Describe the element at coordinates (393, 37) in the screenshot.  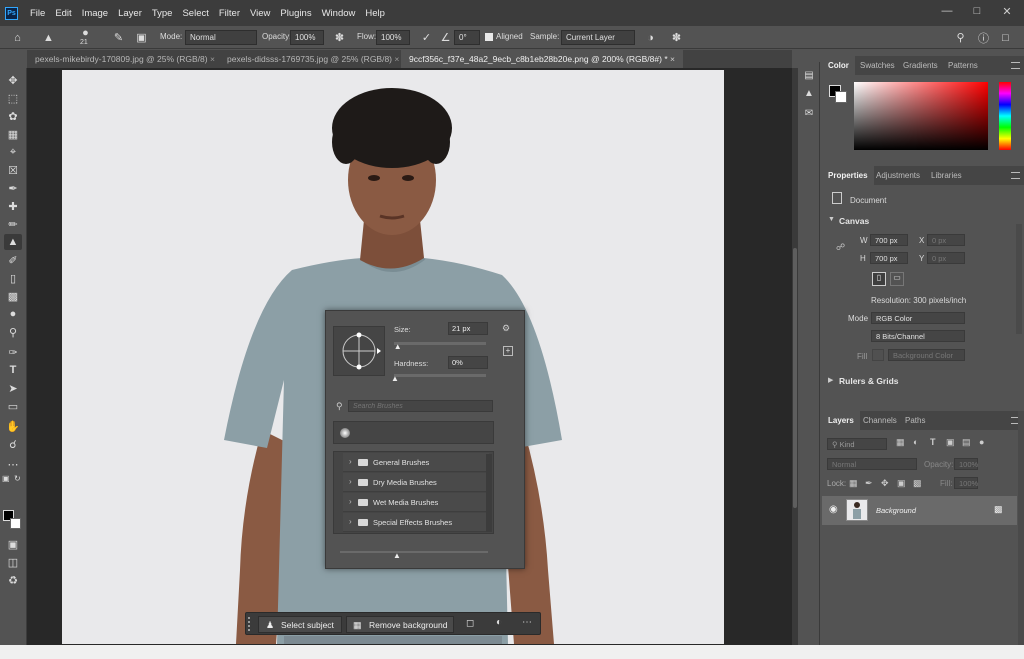
I see `flow-input: 100%` at that location.